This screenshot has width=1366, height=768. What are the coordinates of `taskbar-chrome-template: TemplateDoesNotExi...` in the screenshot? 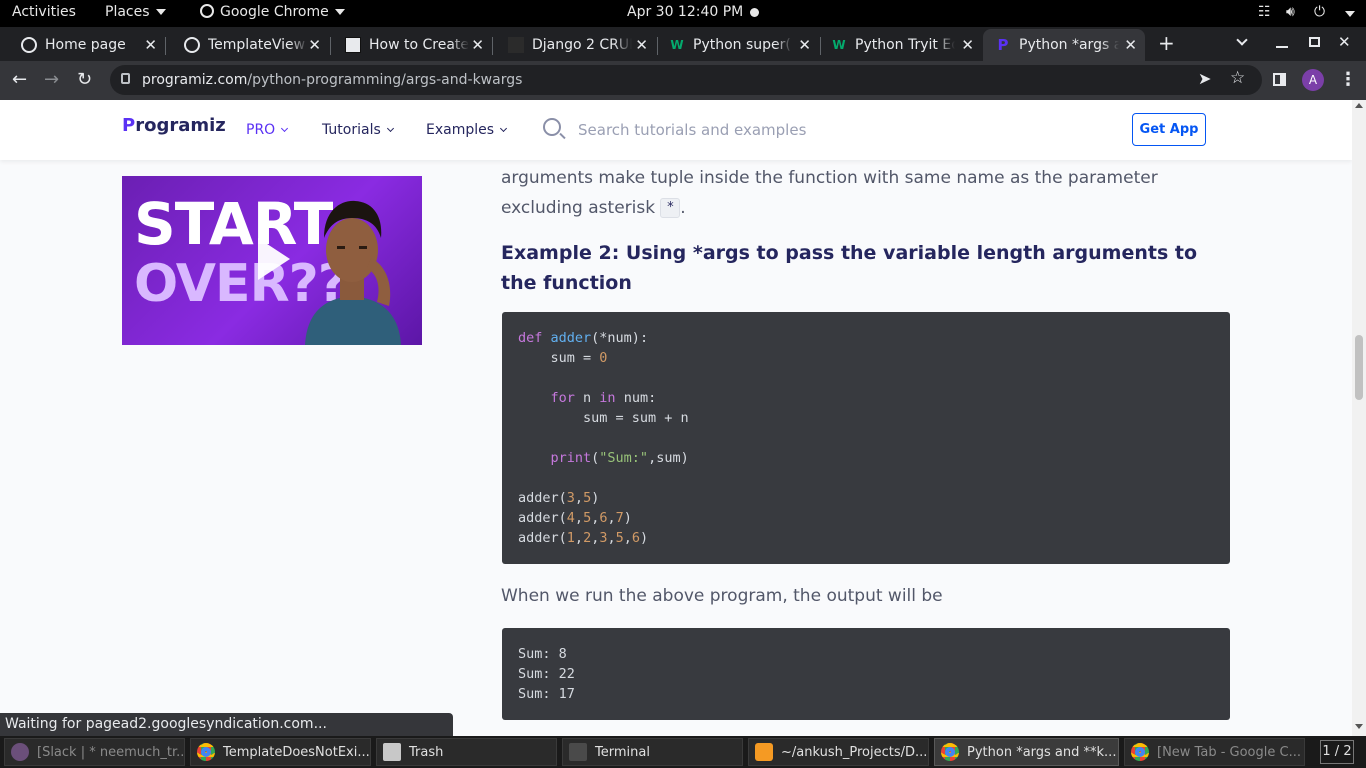 It's located at (280, 752).